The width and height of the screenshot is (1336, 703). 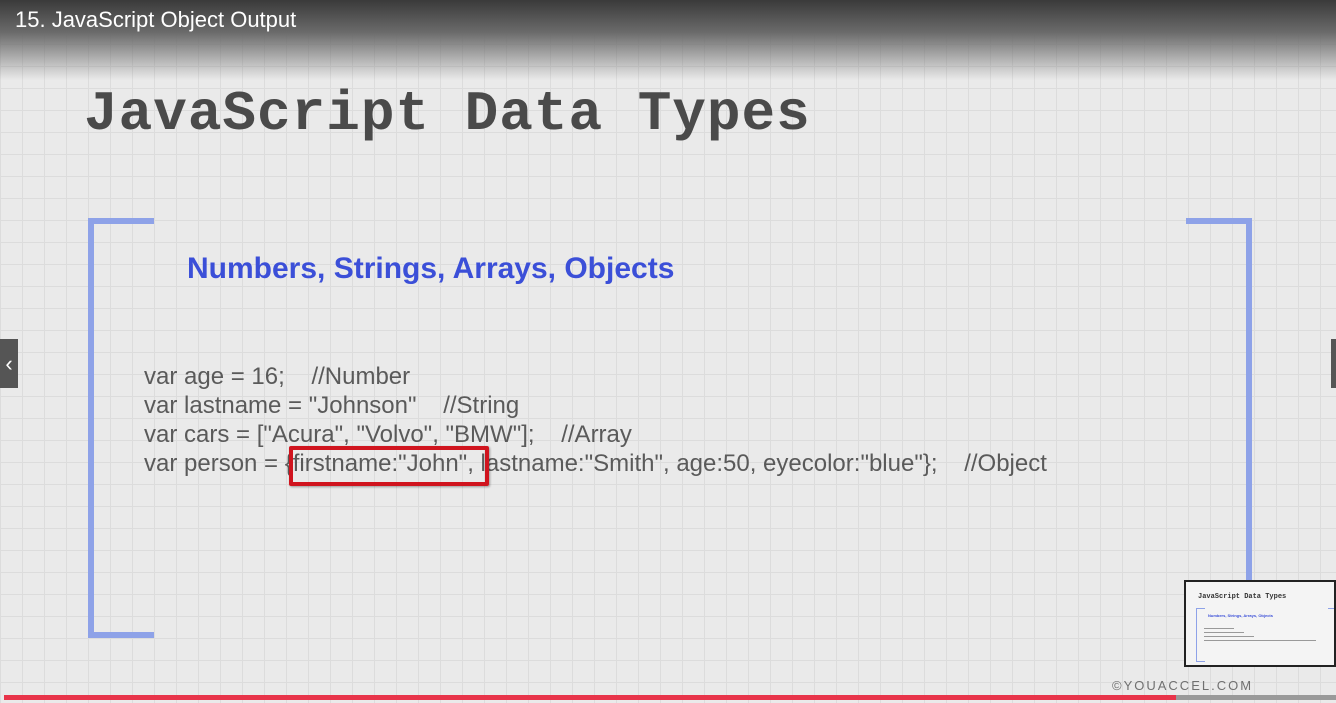 I want to click on slide-subtitle: Numbers, Strings, Arrays, Objects, so click(x=431, y=268).